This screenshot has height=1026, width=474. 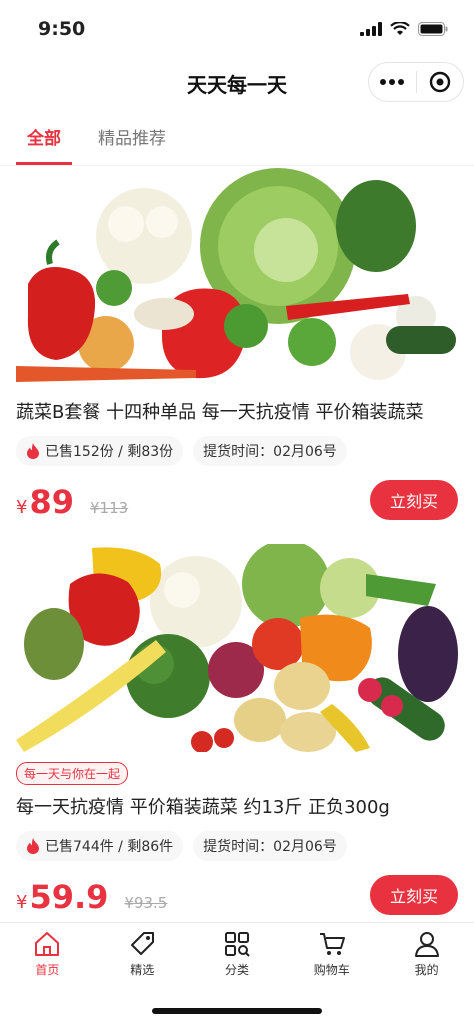 I want to click on sales-text: 已售152份 / 剩83份, so click(x=109, y=452).